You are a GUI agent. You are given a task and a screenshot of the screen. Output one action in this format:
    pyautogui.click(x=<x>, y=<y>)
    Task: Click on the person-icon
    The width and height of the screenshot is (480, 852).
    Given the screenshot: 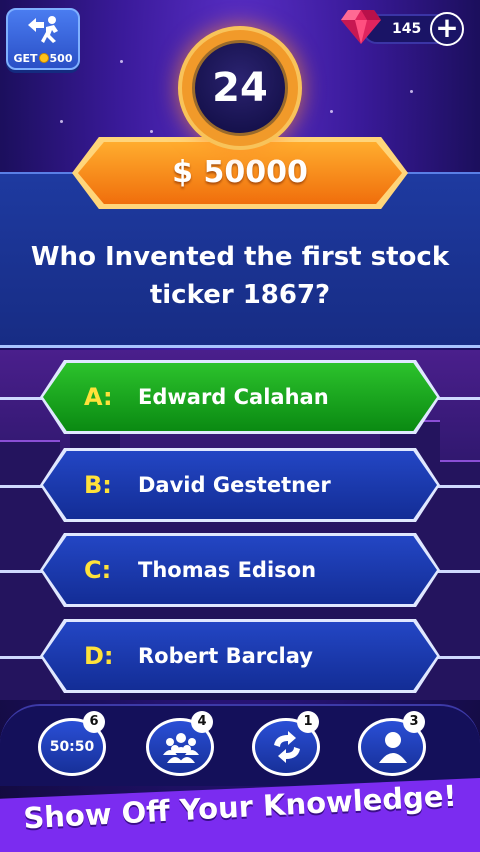 What is the action you would take?
    pyautogui.click(x=393, y=747)
    